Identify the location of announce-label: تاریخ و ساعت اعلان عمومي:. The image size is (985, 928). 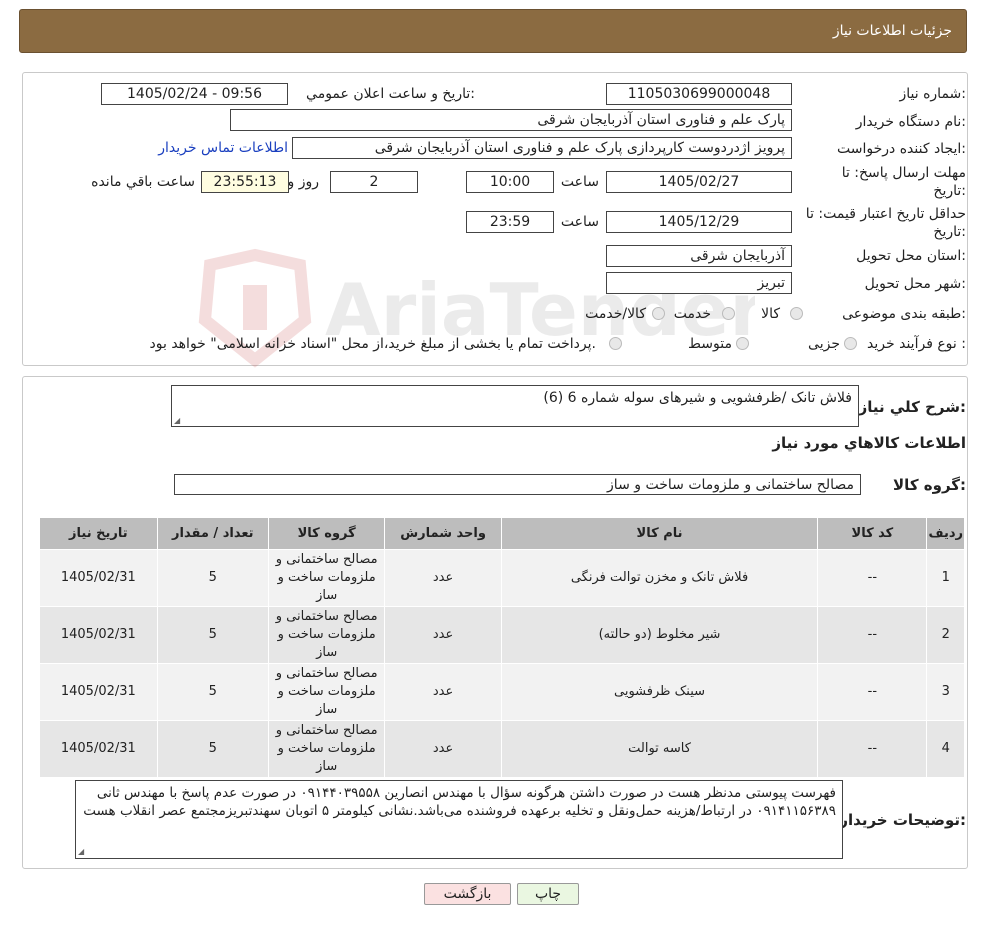
(390, 94).